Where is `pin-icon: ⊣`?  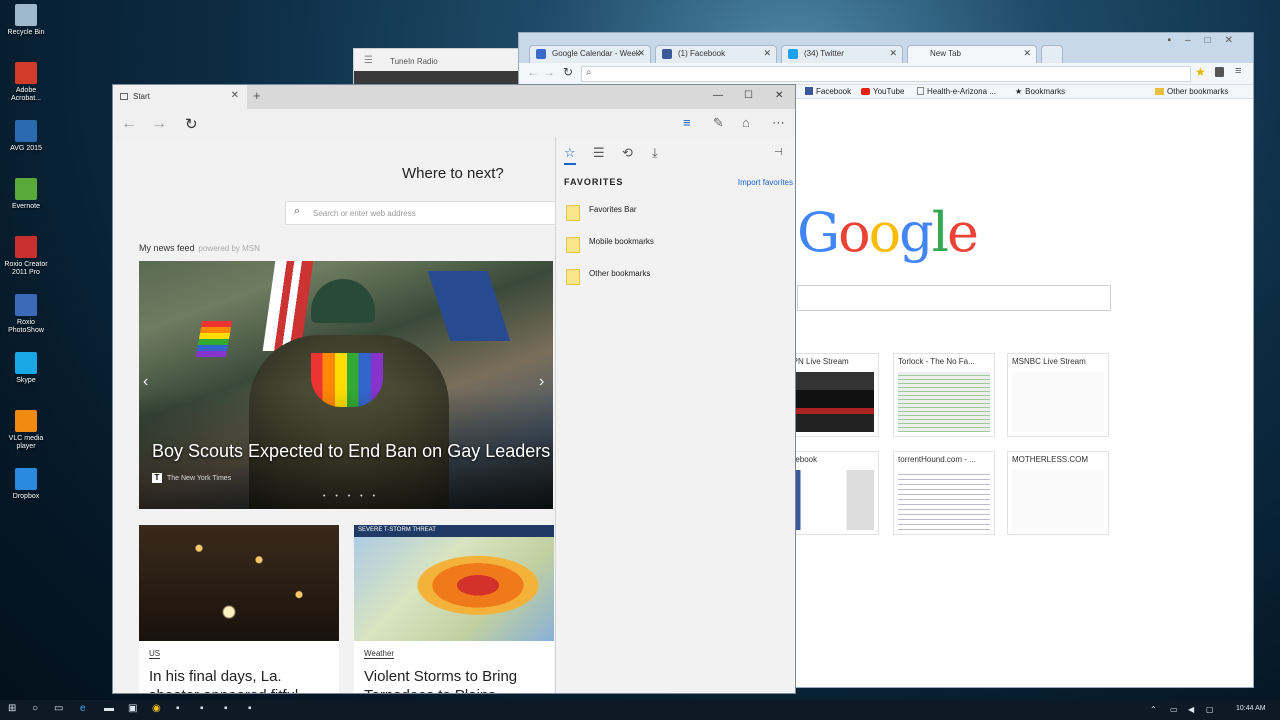 pin-icon: ⊣ is located at coordinates (778, 152).